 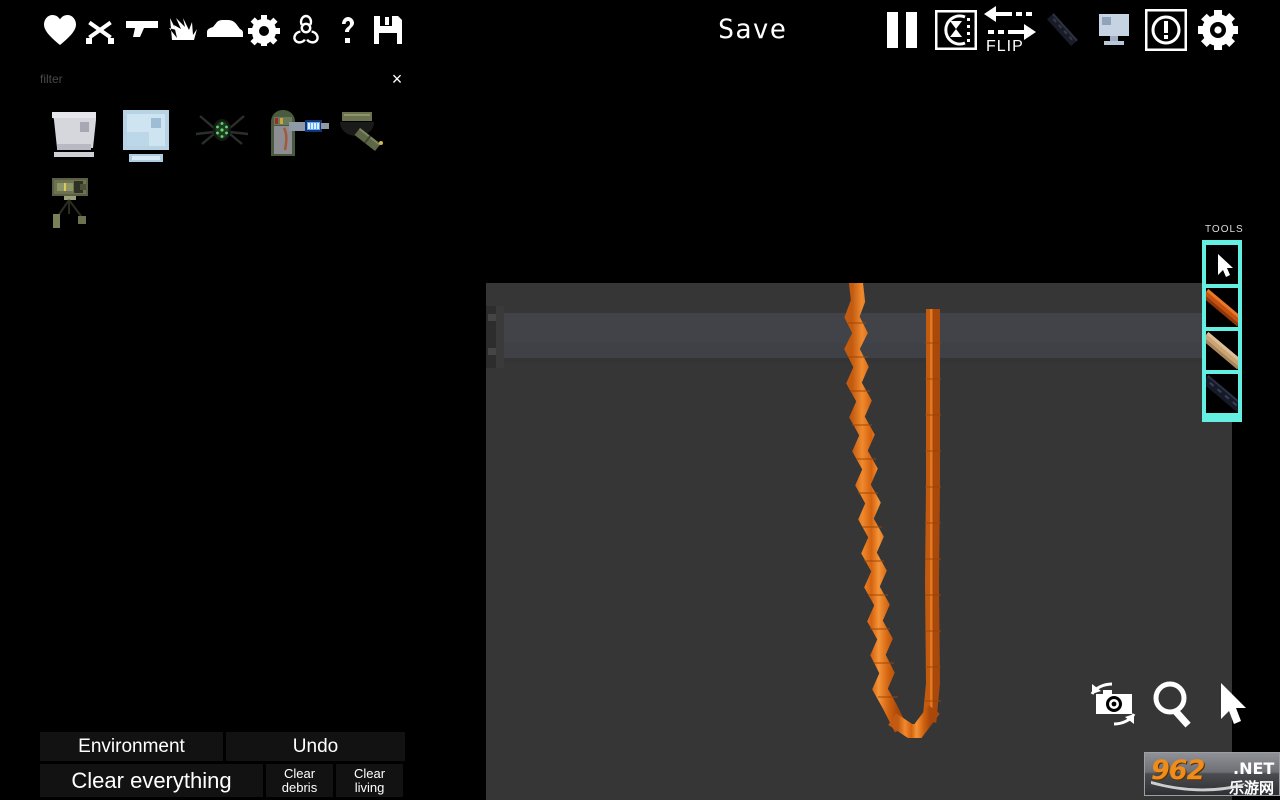 What do you see at coordinates (182, 30) in the screenshot?
I see `explosion-icon` at bounding box center [182, 30].